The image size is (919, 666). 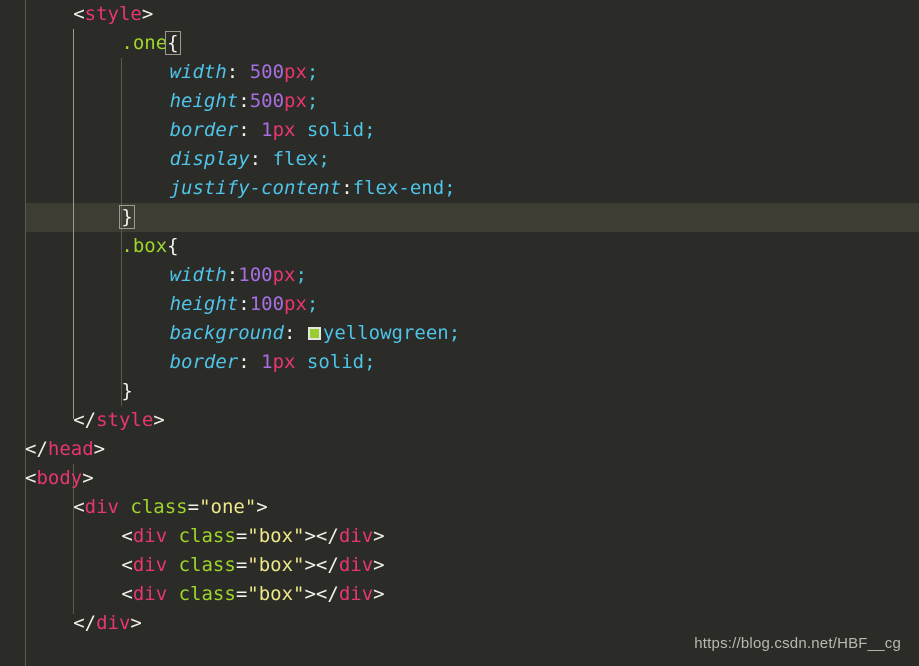 I want to click on code-token: "one", so click(x=228, y=507).